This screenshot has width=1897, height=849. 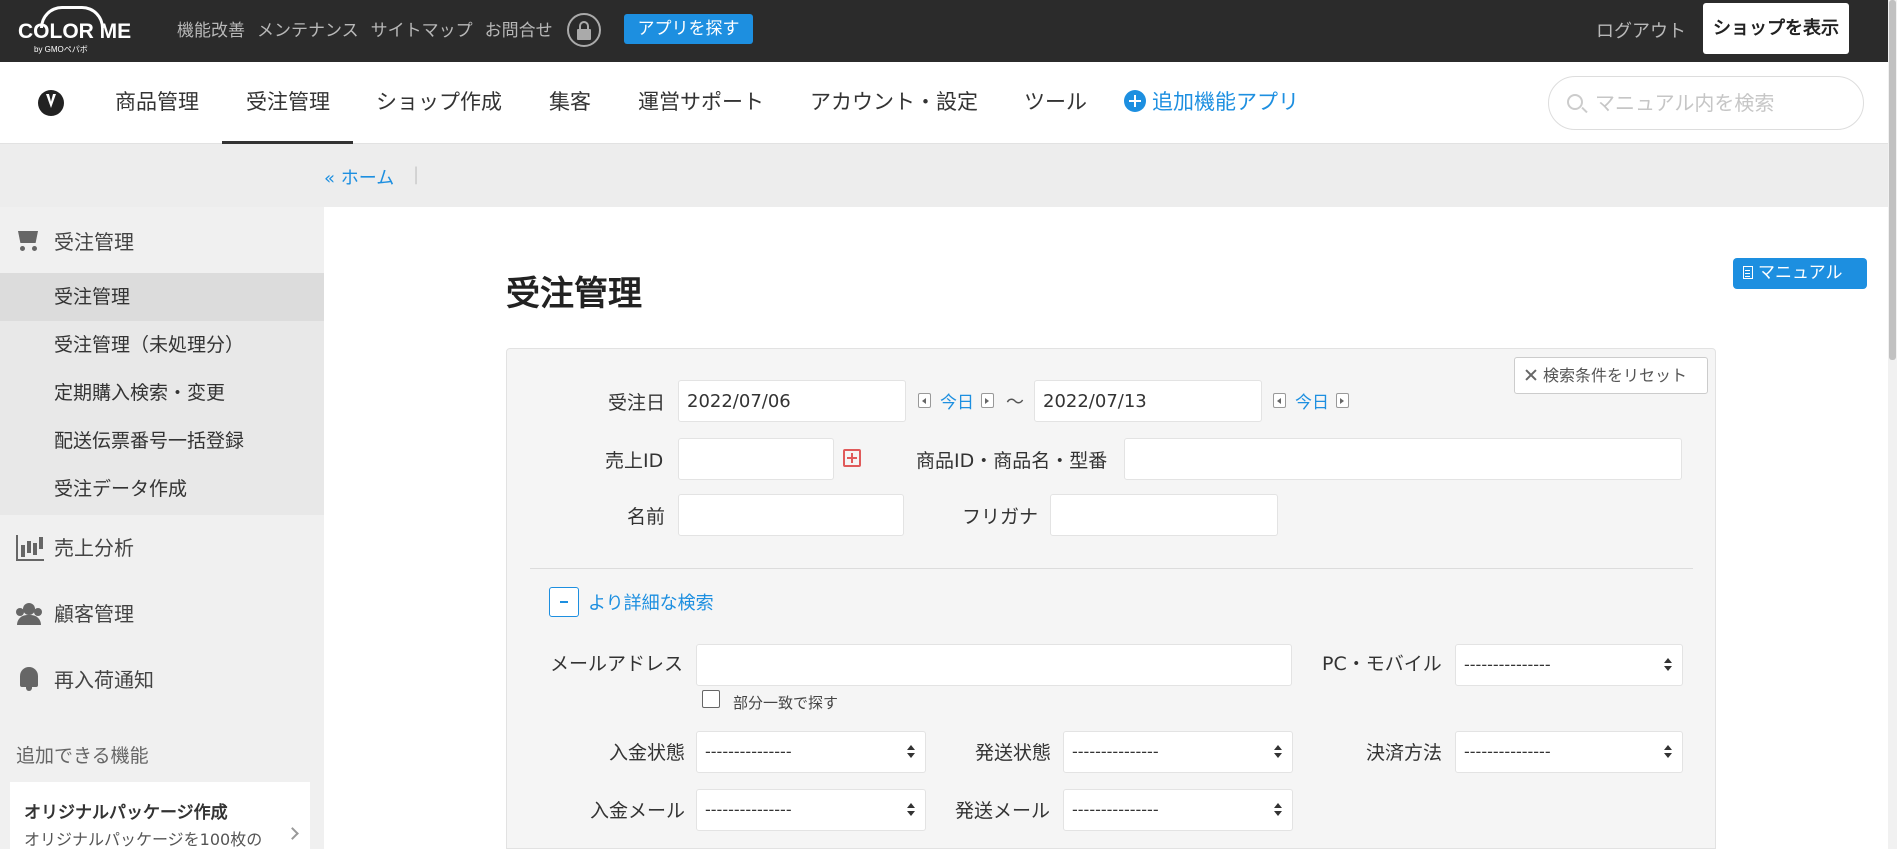 I want to click on date-to-next-icon, so click(x=1342, y=400).